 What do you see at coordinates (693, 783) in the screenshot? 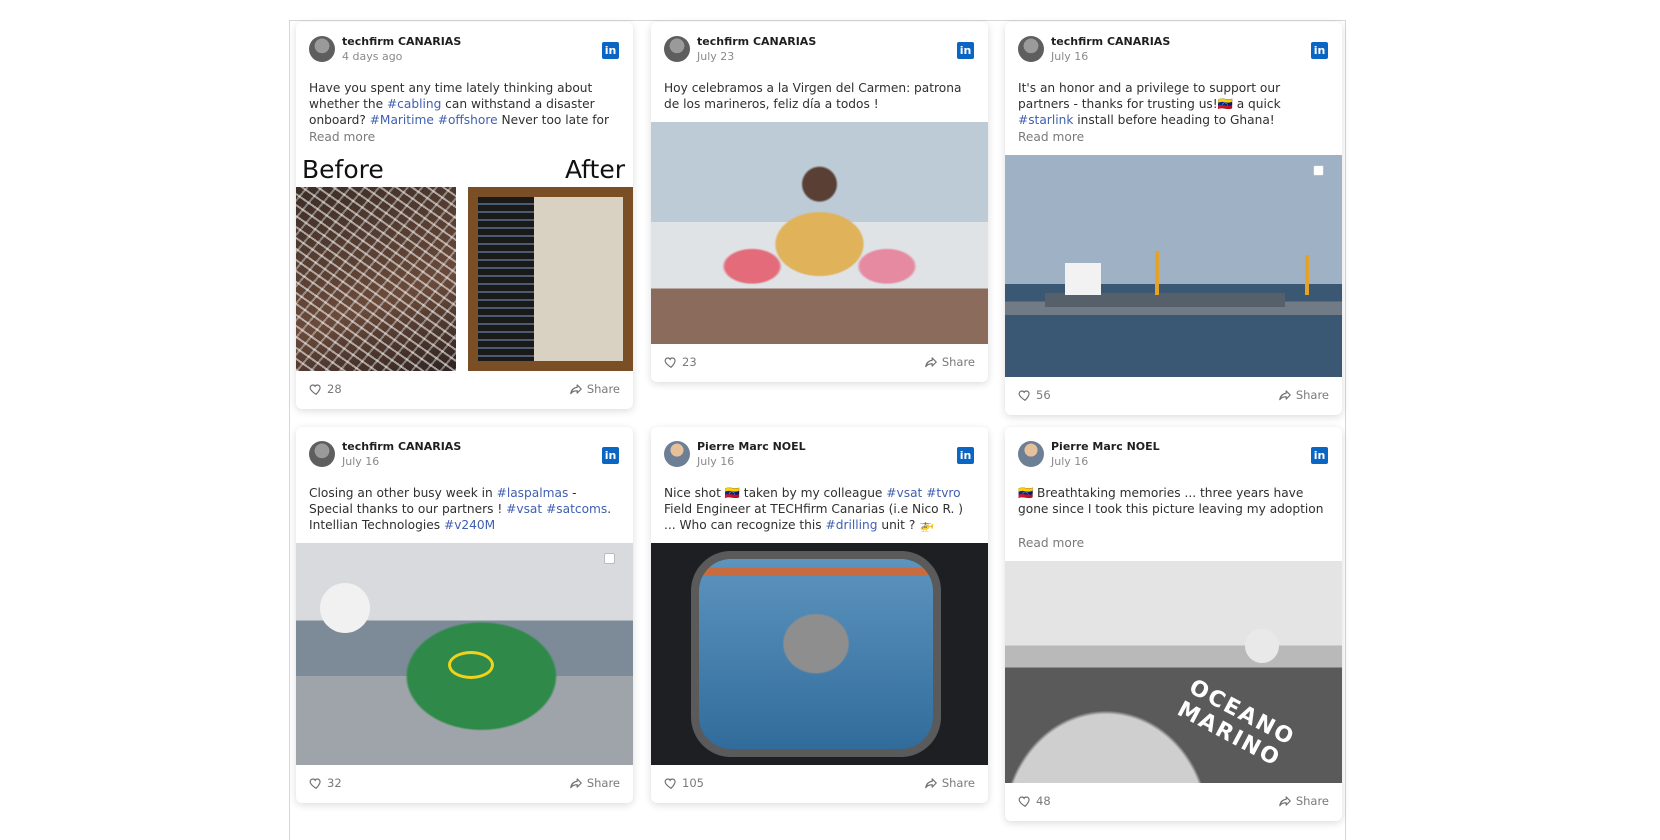
I see `like-count: 105` at bounding box center [693, 783].